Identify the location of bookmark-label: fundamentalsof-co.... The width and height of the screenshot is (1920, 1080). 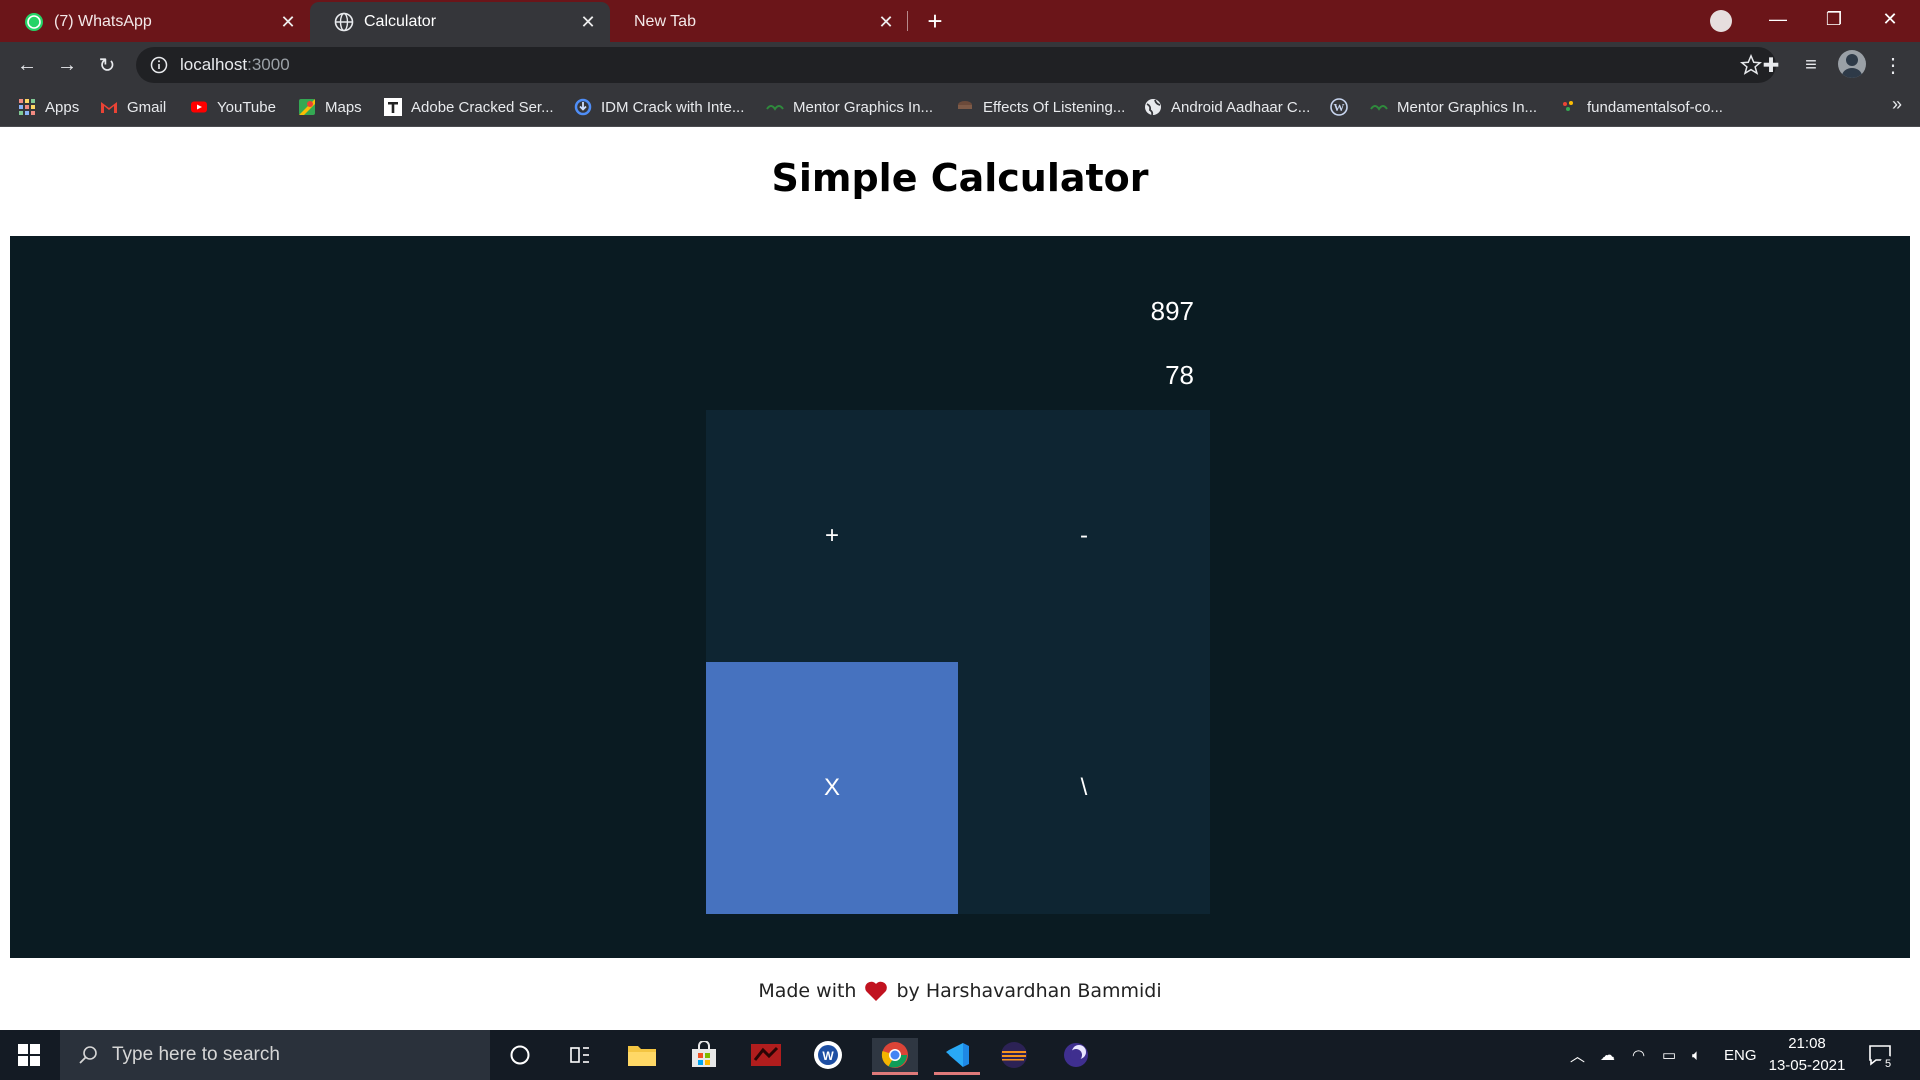
(1655, 107).